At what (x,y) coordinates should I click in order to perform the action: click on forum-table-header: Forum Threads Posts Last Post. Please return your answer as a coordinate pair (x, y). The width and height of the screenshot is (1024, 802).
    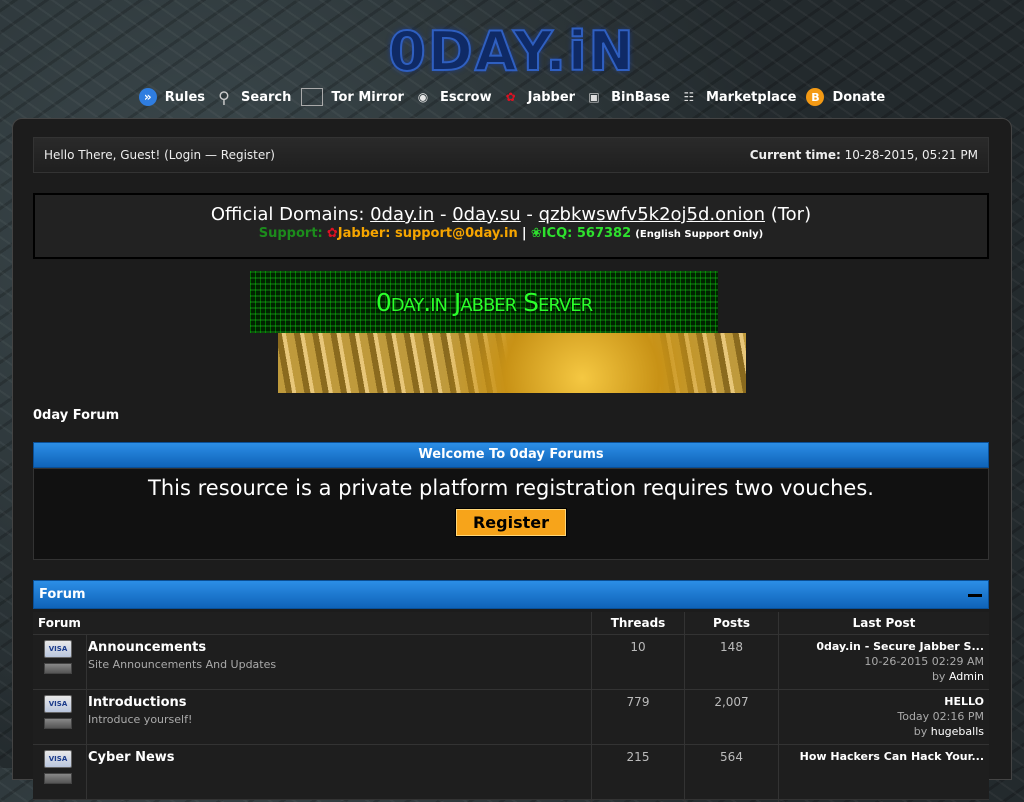
    Looking at the image, I should click on (511, 623).